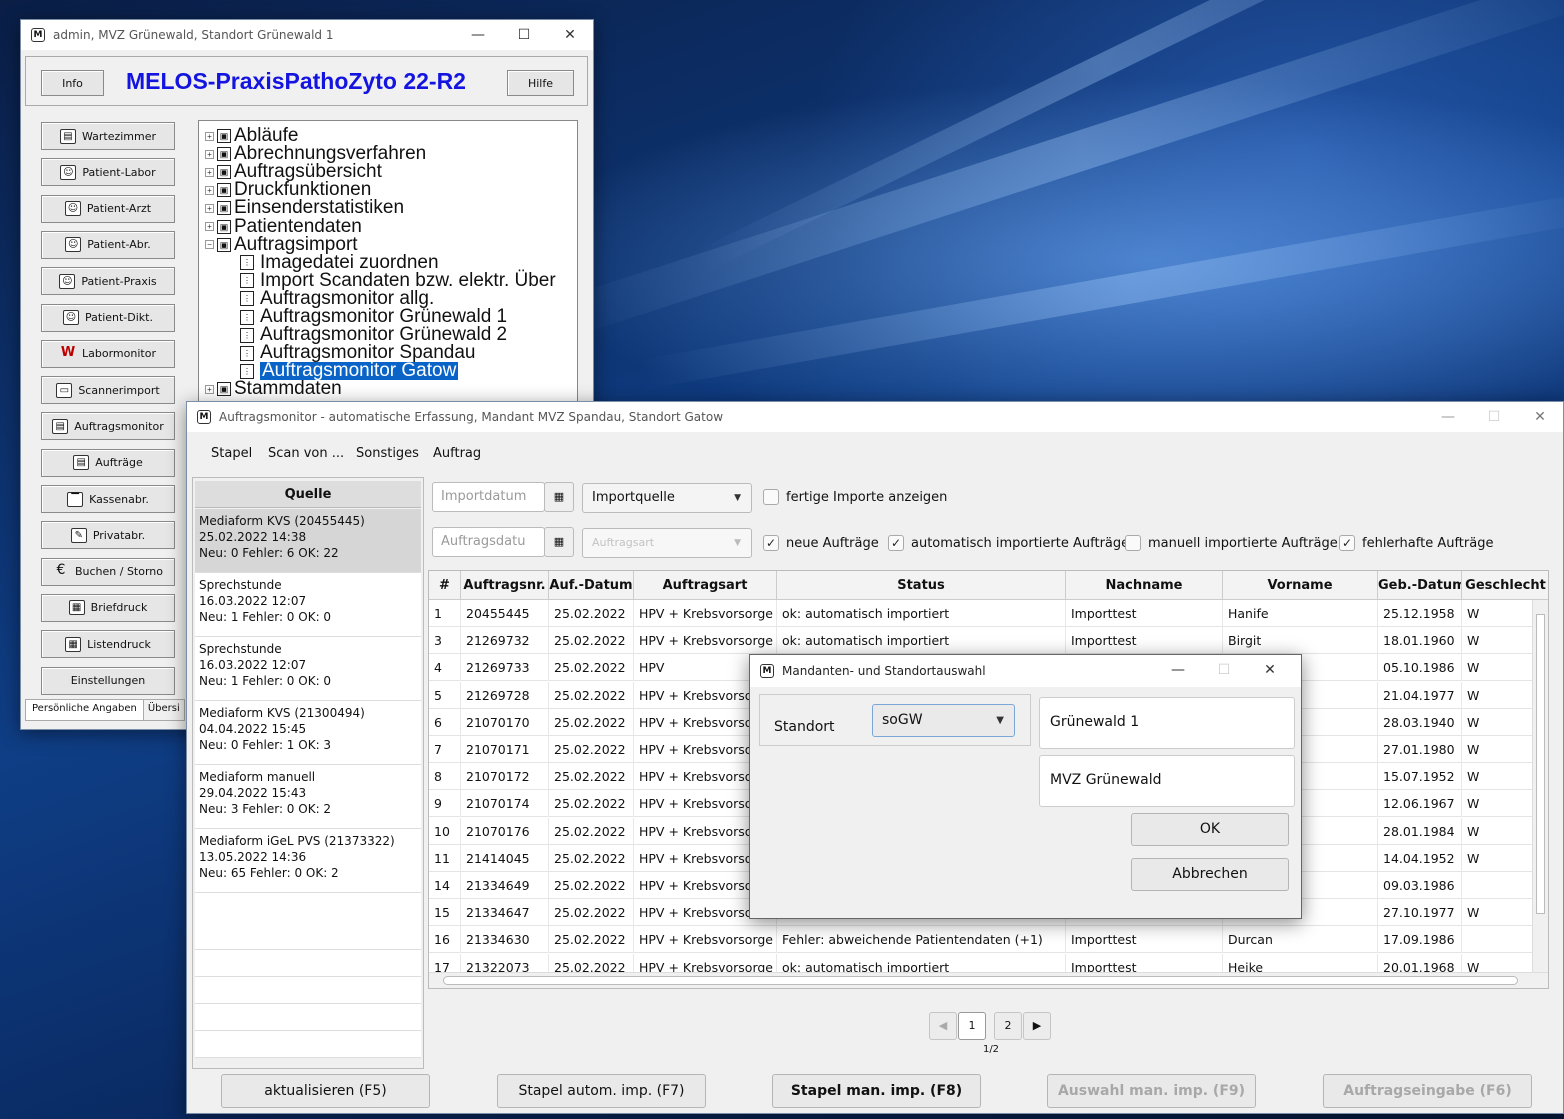 This screenshot has width=1564, height=1119. I want to click on menu-sonstiges: Sonstiges, so click(387, 454).